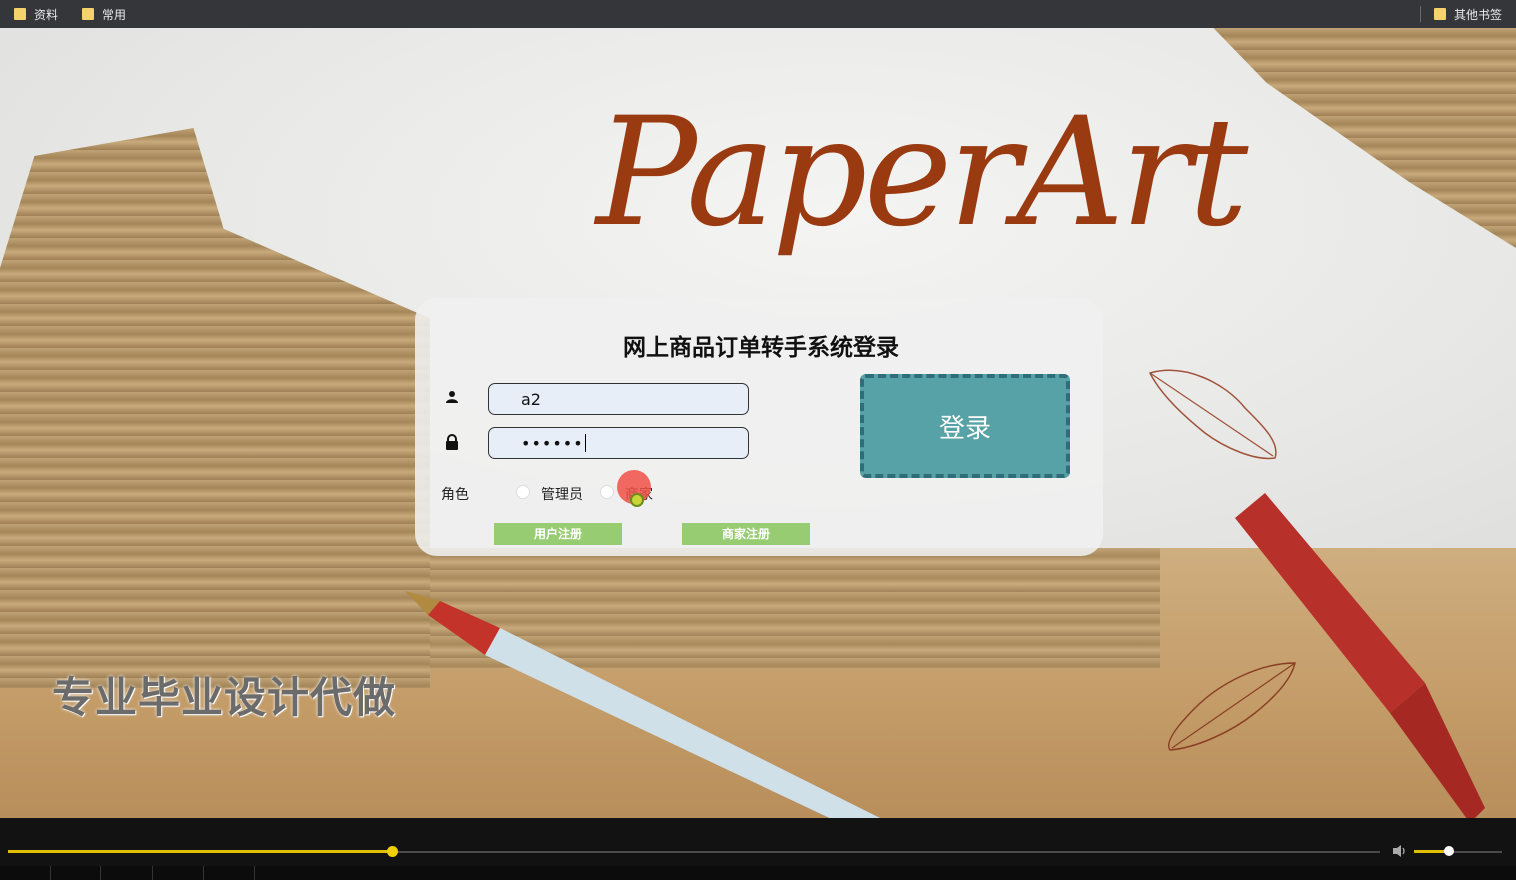  I want to click on video-player-bar, so click(758, 849).